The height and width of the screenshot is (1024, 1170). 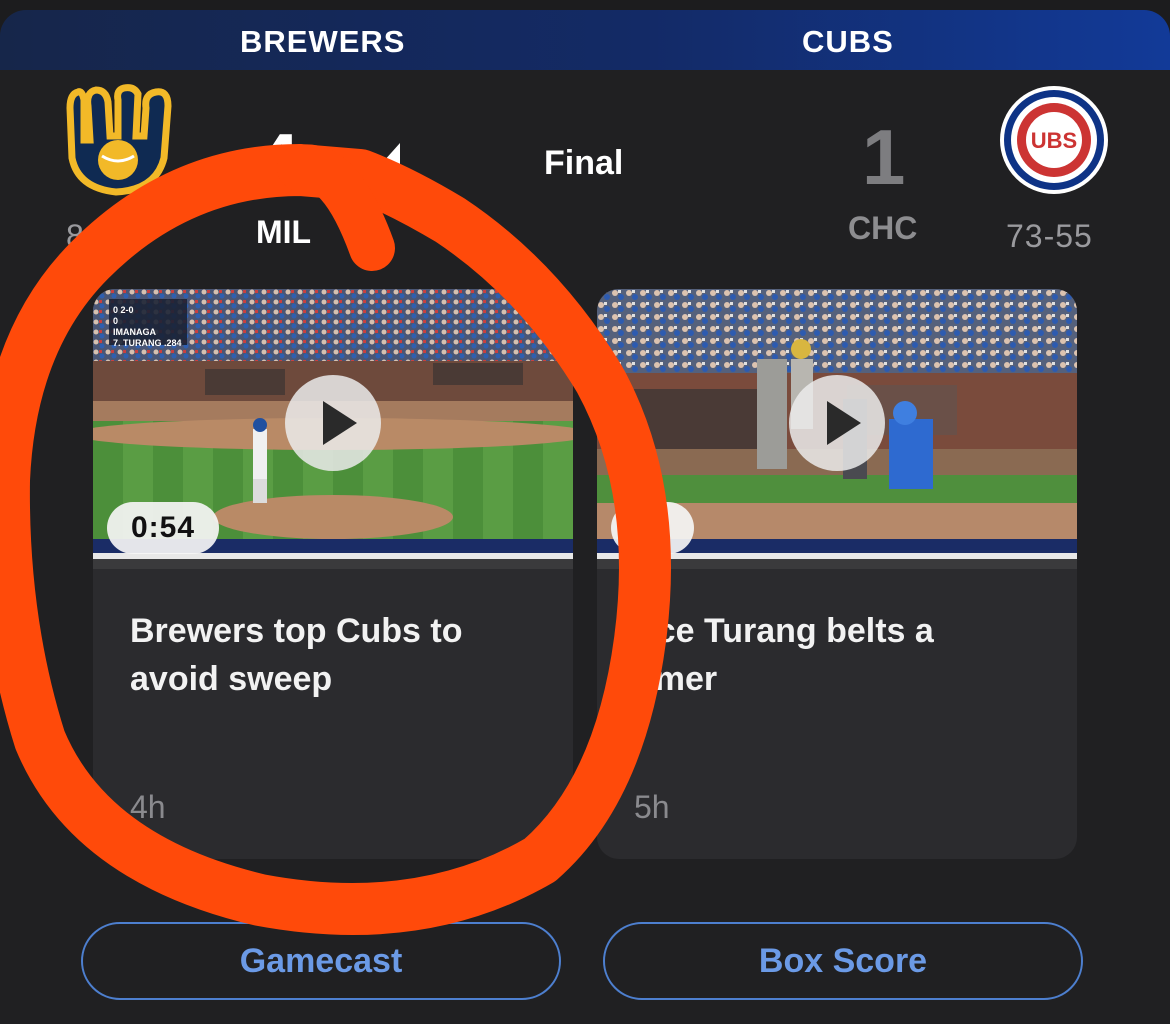 I want to click on away-record: 80, so click(x=85, y=236).